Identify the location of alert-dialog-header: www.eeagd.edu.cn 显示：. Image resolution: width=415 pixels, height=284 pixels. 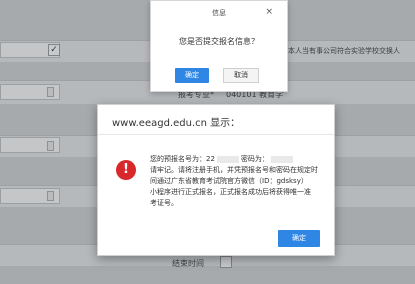
(216, 120).